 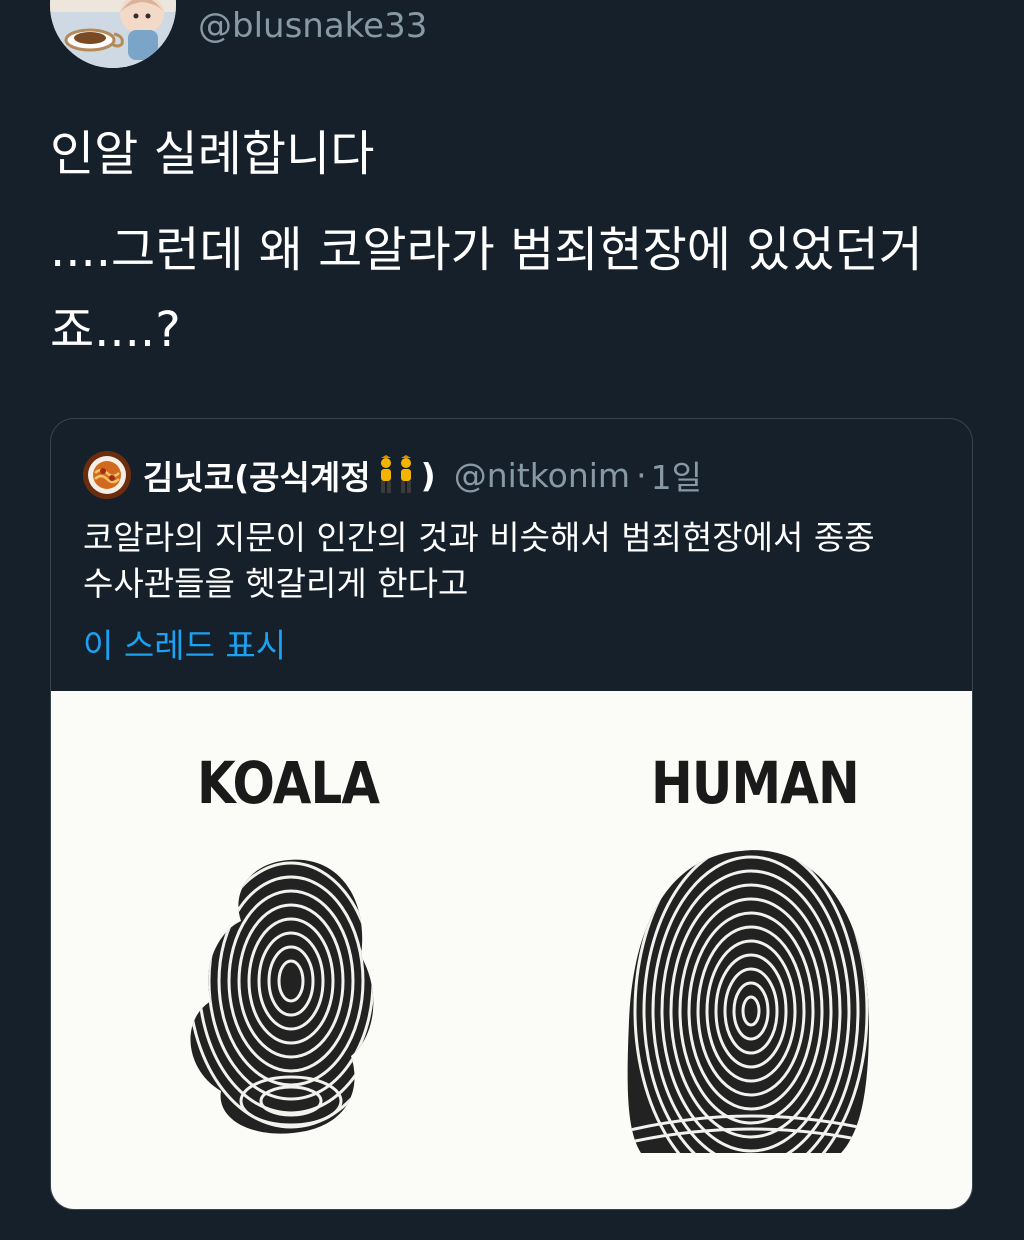 I want to click on quoted-author-avatar, so click(x=107, y=475).